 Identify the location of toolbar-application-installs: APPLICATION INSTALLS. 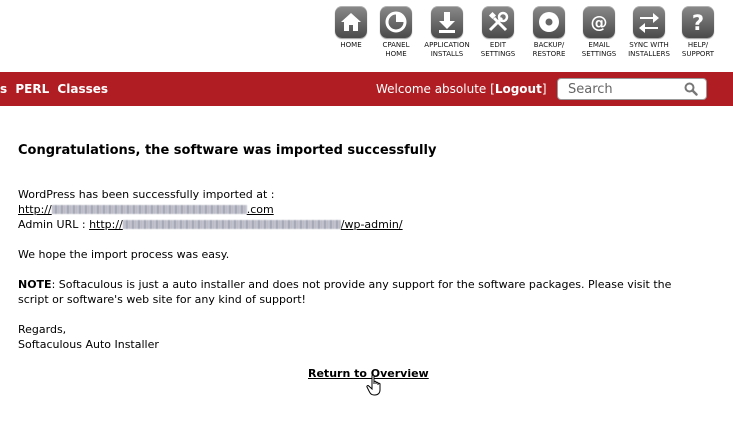
(447, 32).